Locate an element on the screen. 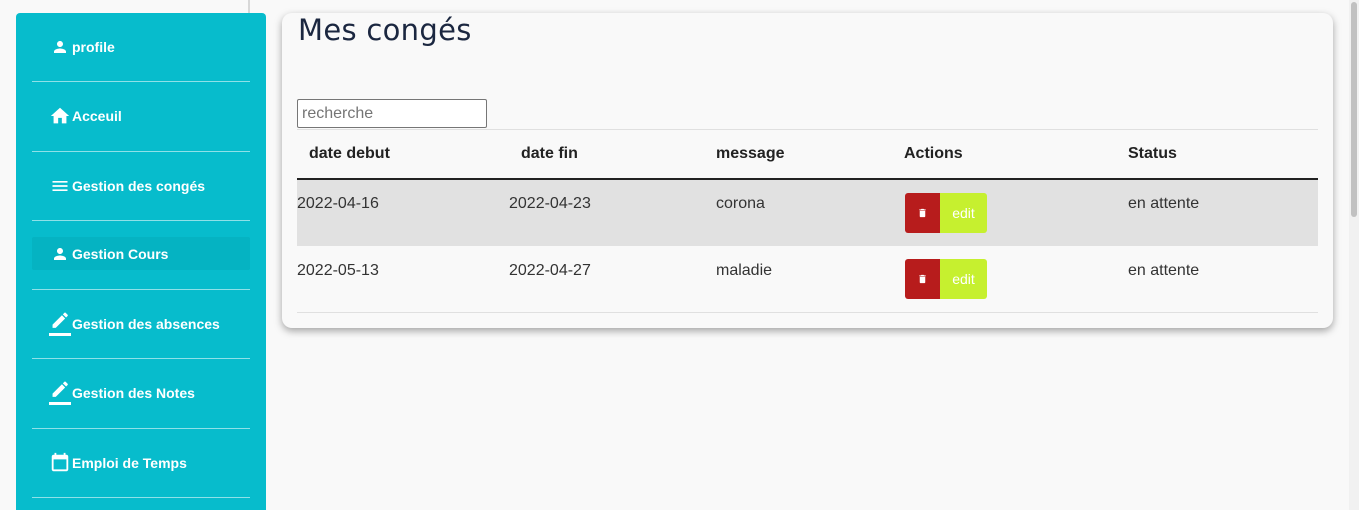 The height and width of the screenshot is (510, 1359). sidebar-item-acceuil: Acceuil is located at coordinates (141, 115).